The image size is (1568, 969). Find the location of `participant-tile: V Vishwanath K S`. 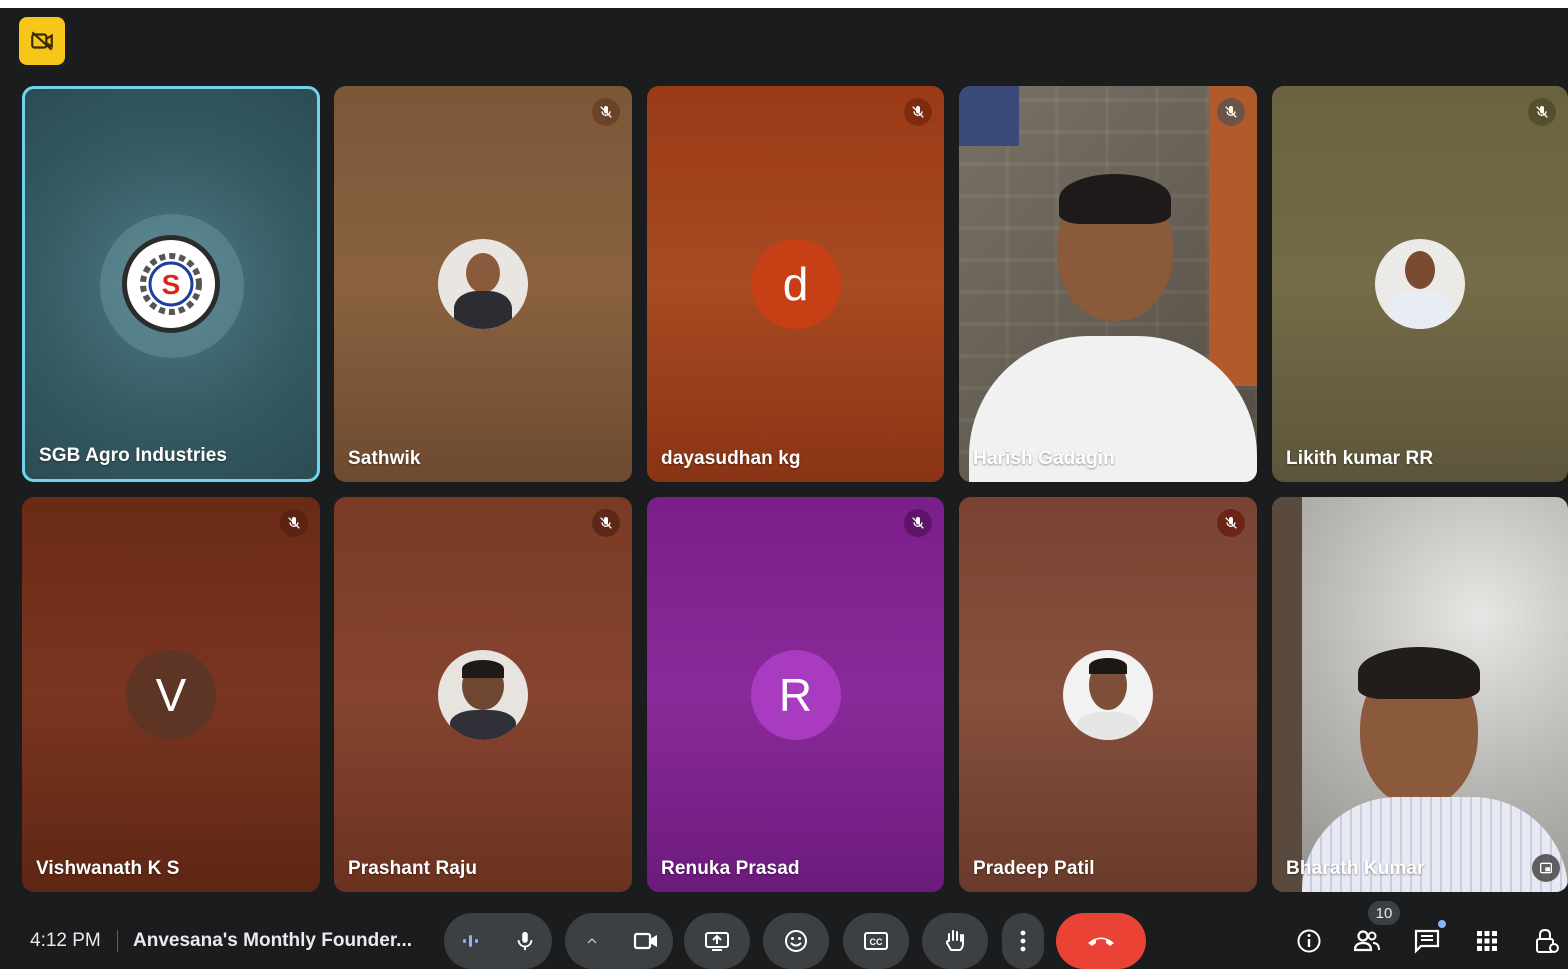

participant-tile: V Vishwanath K S is located at coordinates (171, 694).